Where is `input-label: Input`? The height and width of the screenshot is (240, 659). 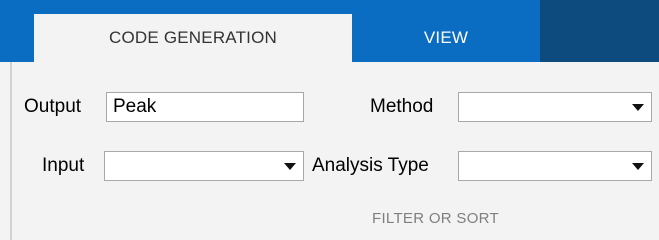 input-label: Input is located at coordinates (63, 165).